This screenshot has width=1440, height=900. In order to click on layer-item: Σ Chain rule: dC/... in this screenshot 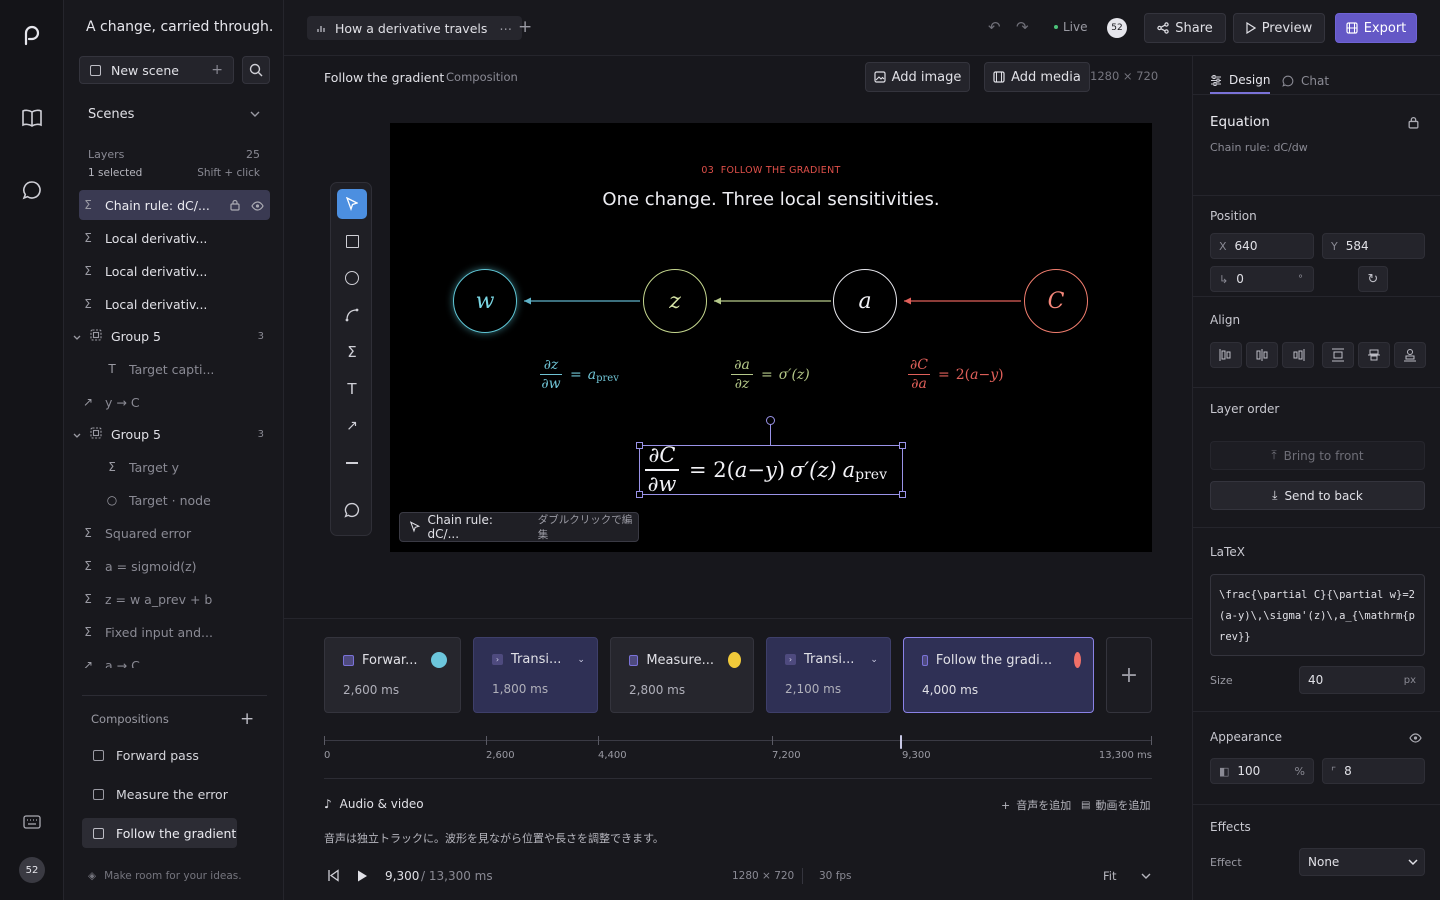, I will do `click(174, 205)`.